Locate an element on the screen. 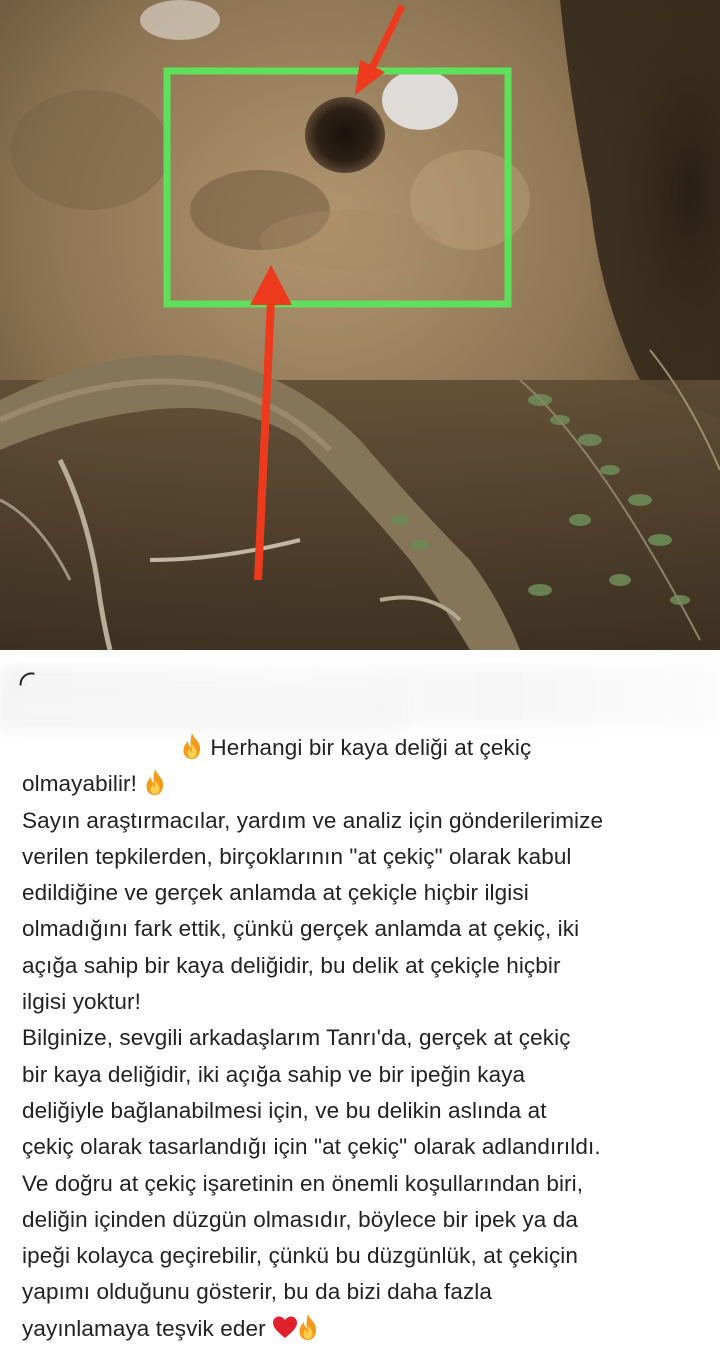 The width and height of the screenshot is (720, 1347). body-line: ilgisi yoktur! is located at coordinates (81, 1002).